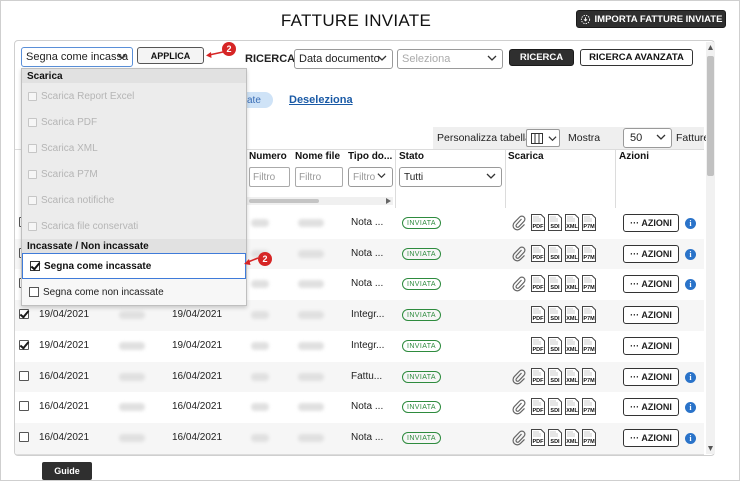 The image size is (740, 481). I want to click on scroll-right-icon, so click(388, 201).